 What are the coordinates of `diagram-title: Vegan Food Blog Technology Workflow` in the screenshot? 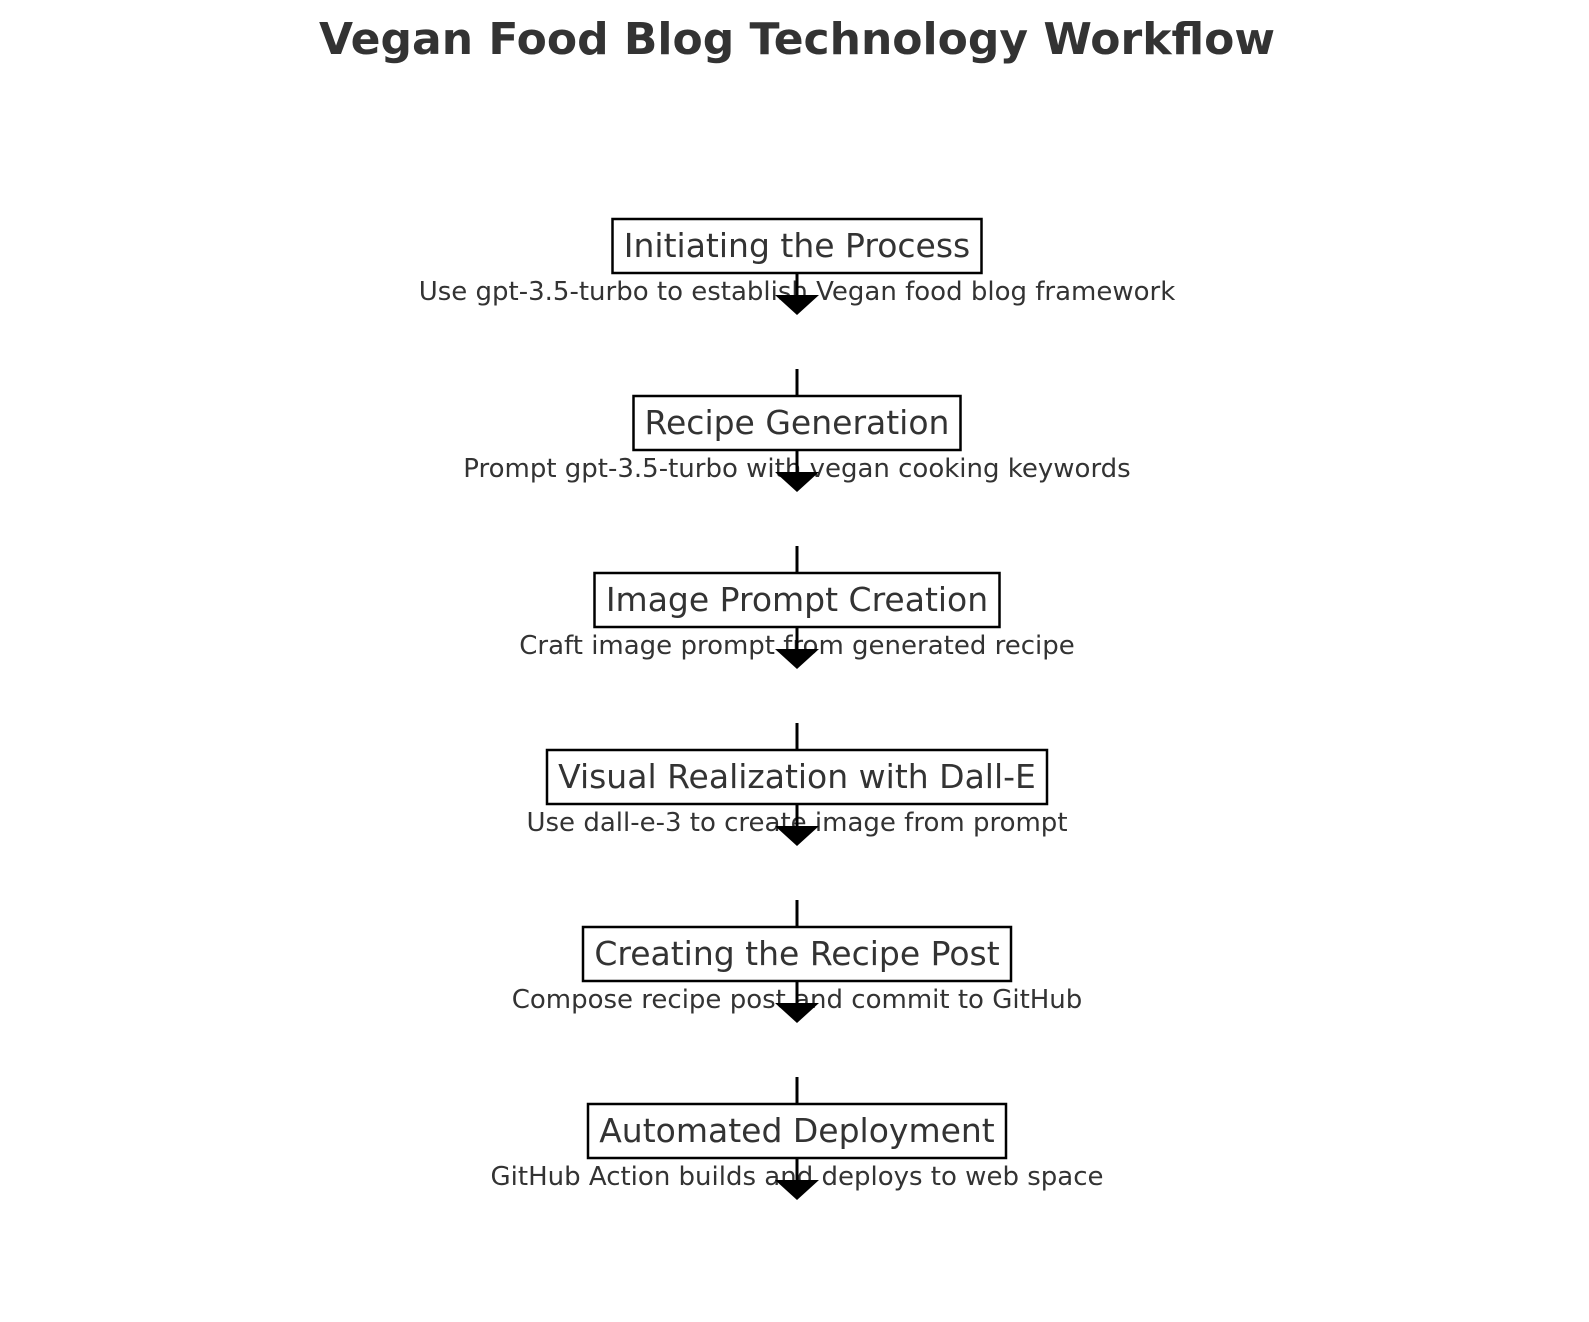 It's located at (797, 39).